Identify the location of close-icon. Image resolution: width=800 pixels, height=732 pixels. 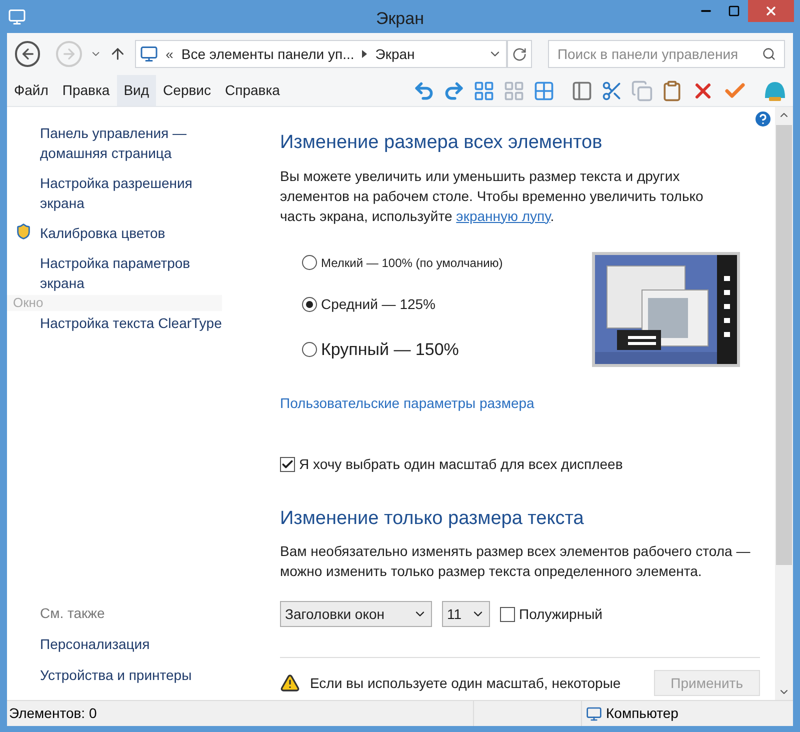
(771, 11).